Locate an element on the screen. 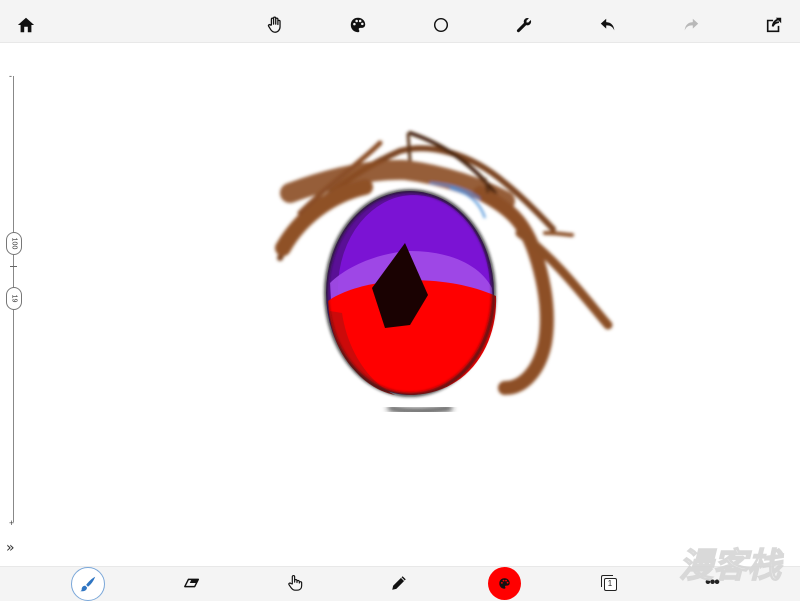  select-tool-button is located at coordinates (295, 583).